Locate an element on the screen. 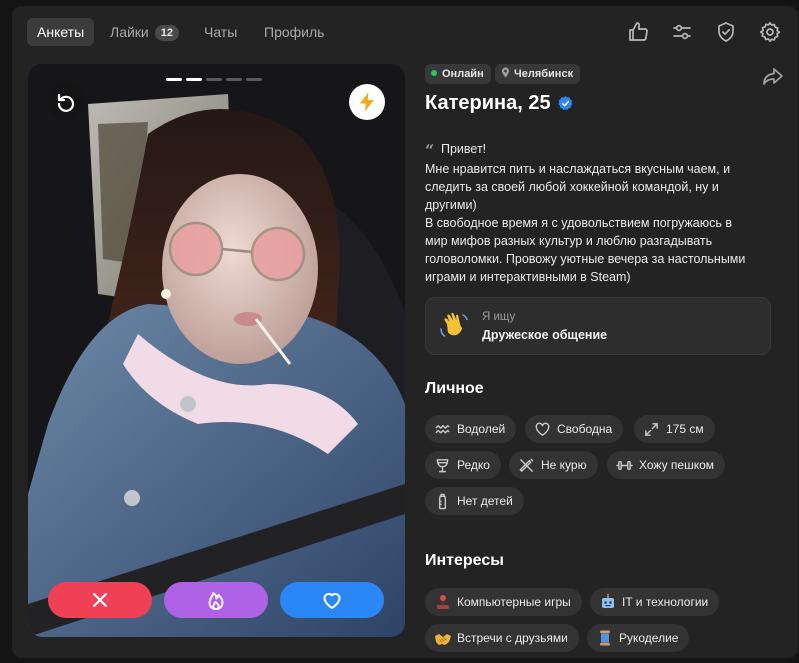 The width and height of the screenshot is (799, 663). lightning-icon is located at coordinates (367, 102).